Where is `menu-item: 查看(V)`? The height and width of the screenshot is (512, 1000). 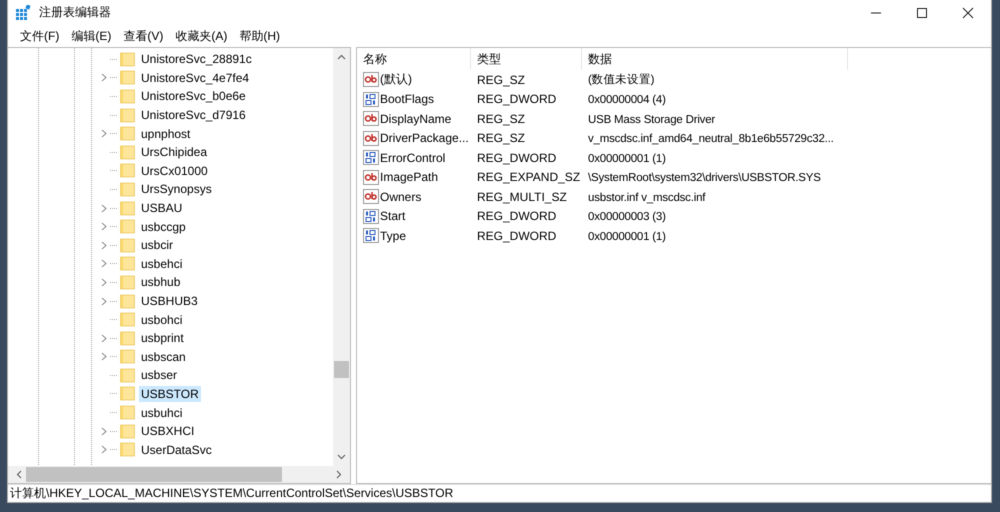
menu-item: 查看(V) is located at coordinates (143, 36).